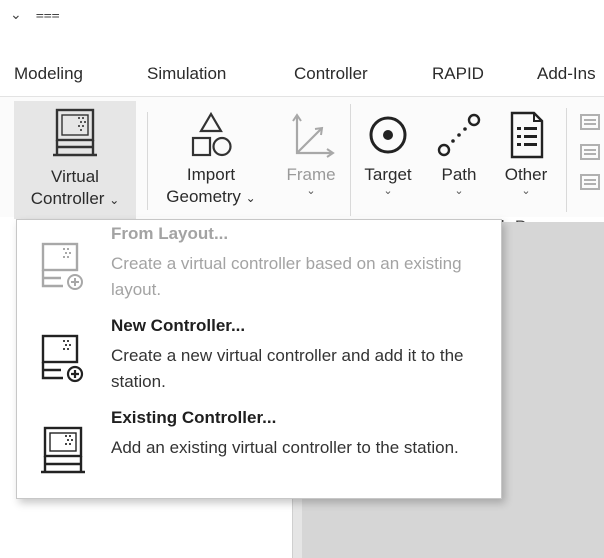  What do you see at coordinates (527, 135) in the screenshot?
I see `document-list-icon` at bounding box center [527, 135].